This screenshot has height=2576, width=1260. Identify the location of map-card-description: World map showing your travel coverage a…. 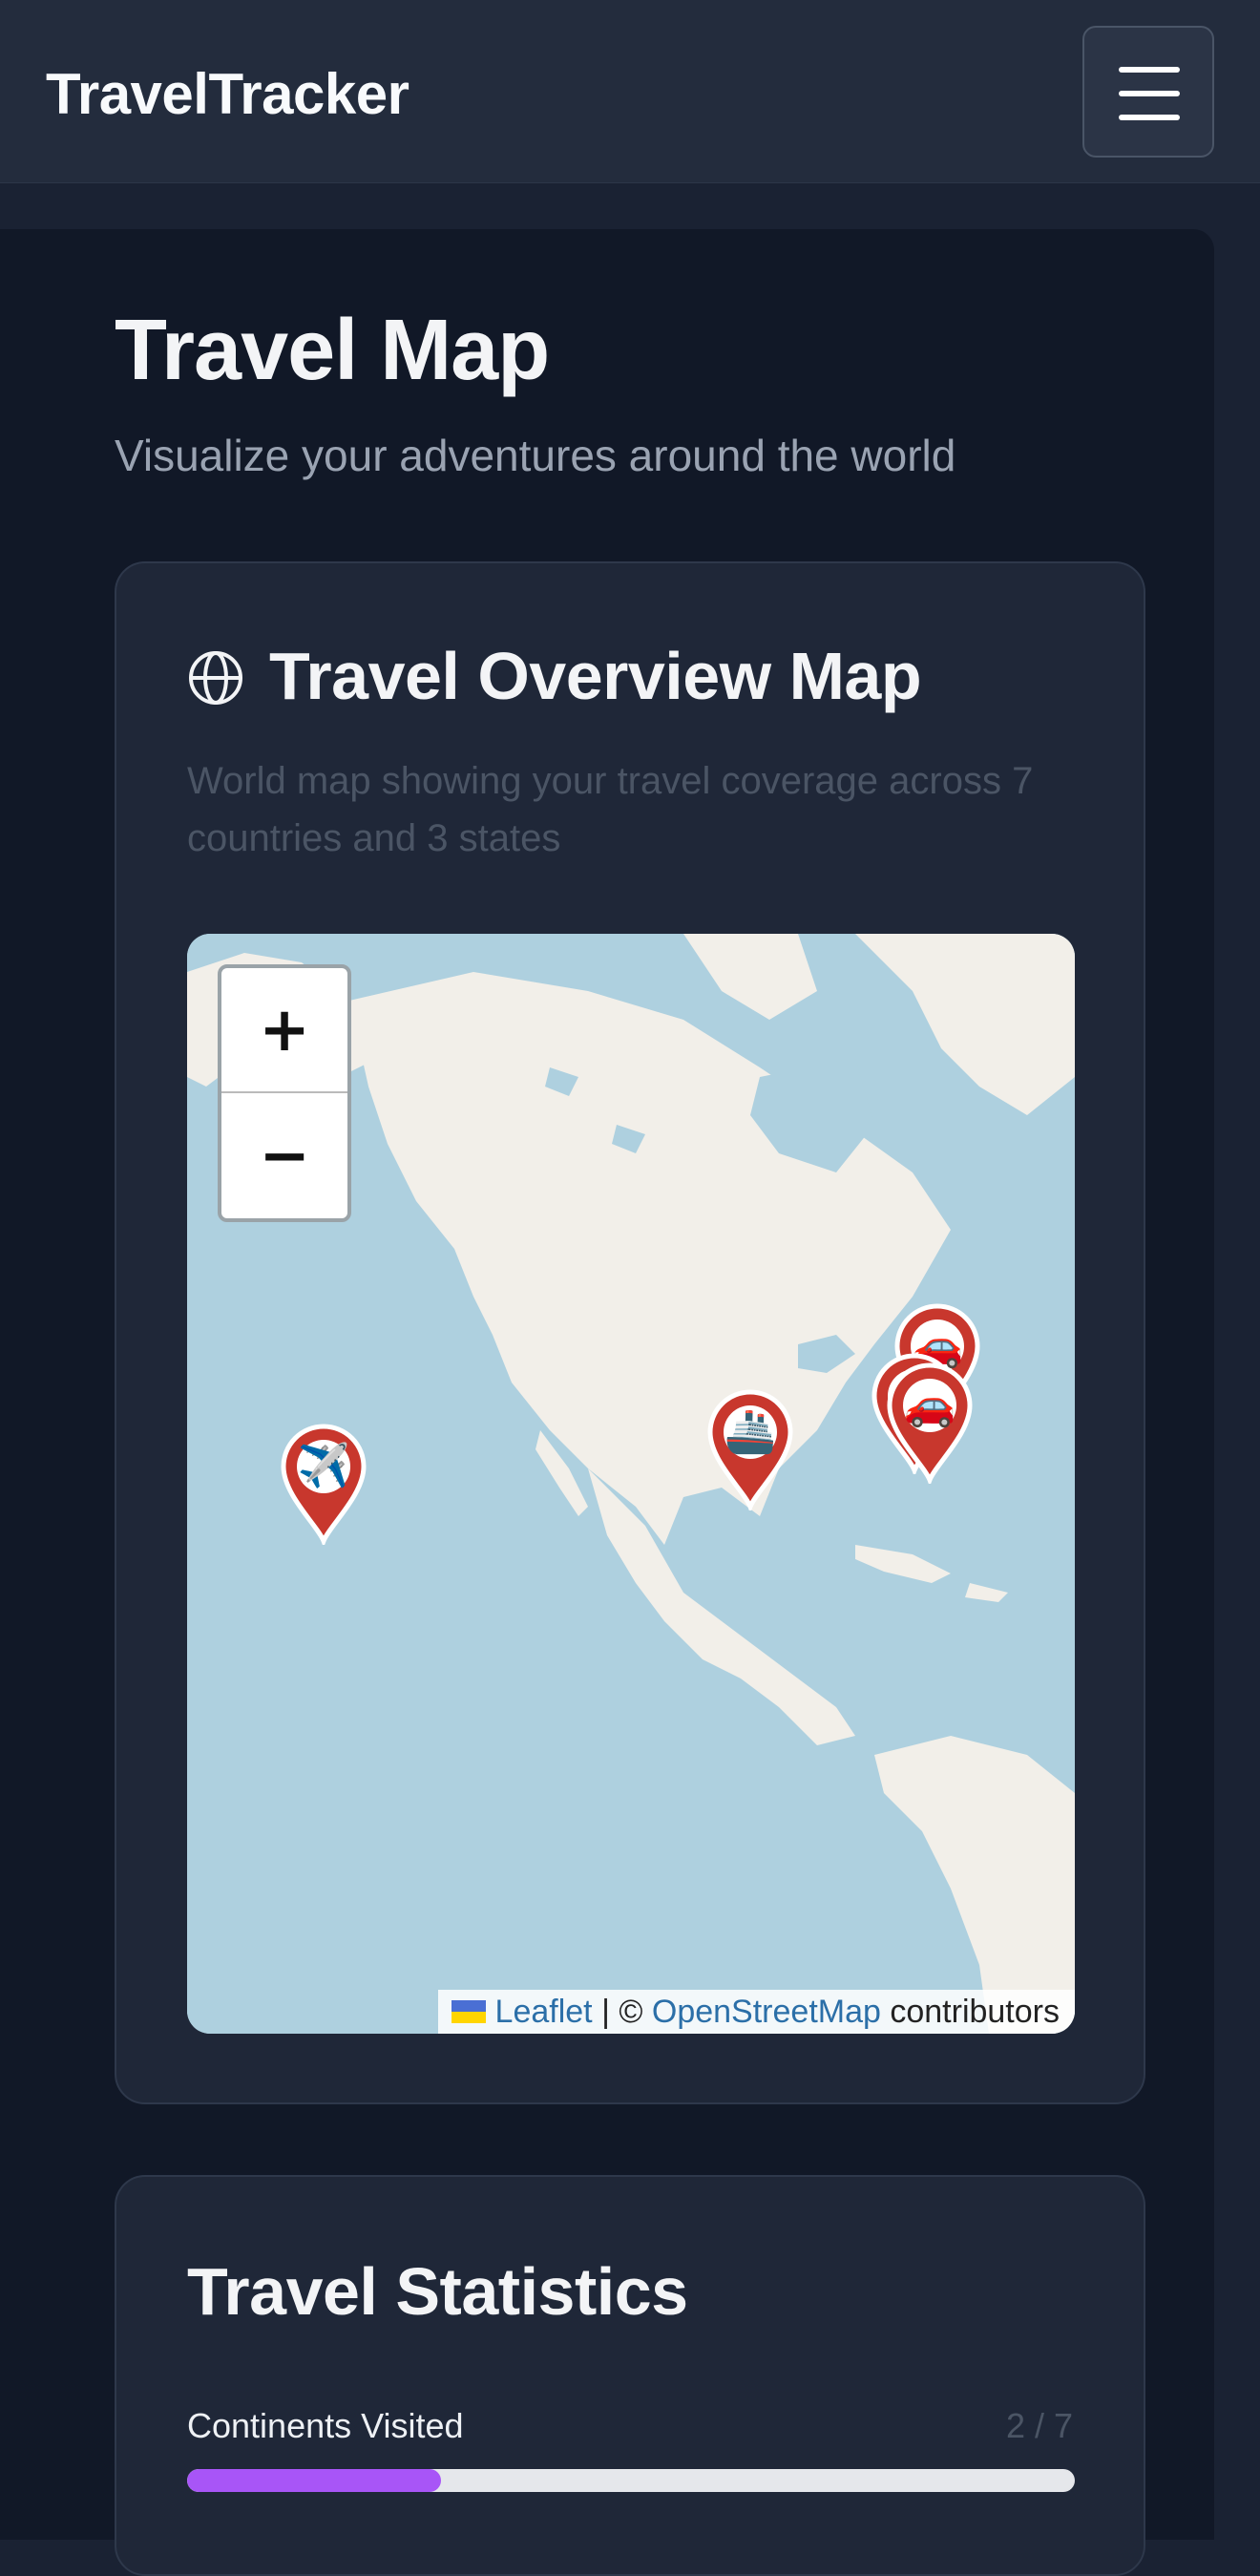
(610, 809).